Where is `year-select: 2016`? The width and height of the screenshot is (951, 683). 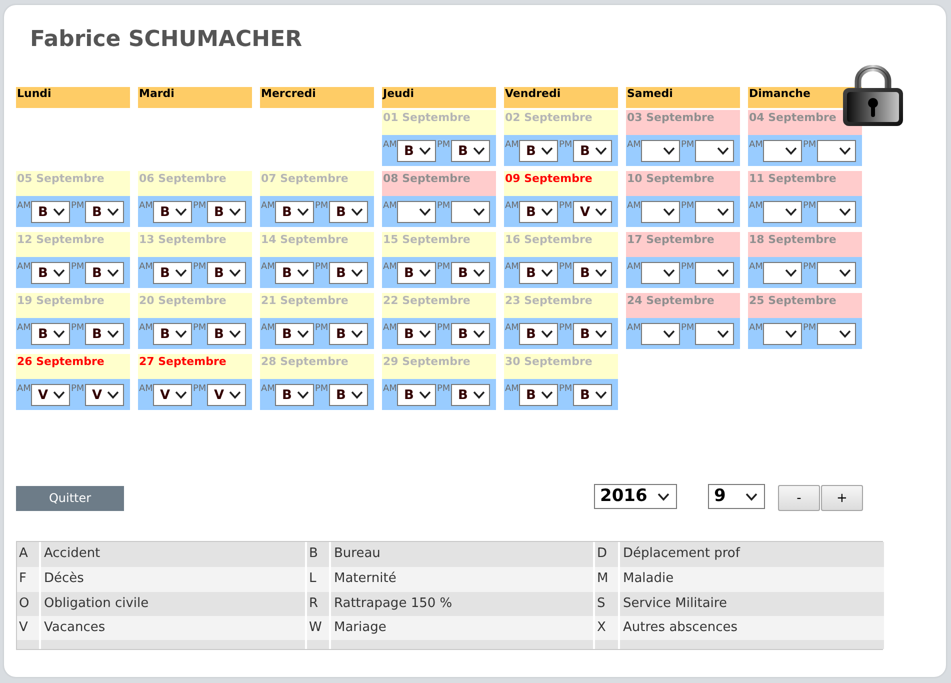 year-select: 2016 is located at coordinates (635, 496).